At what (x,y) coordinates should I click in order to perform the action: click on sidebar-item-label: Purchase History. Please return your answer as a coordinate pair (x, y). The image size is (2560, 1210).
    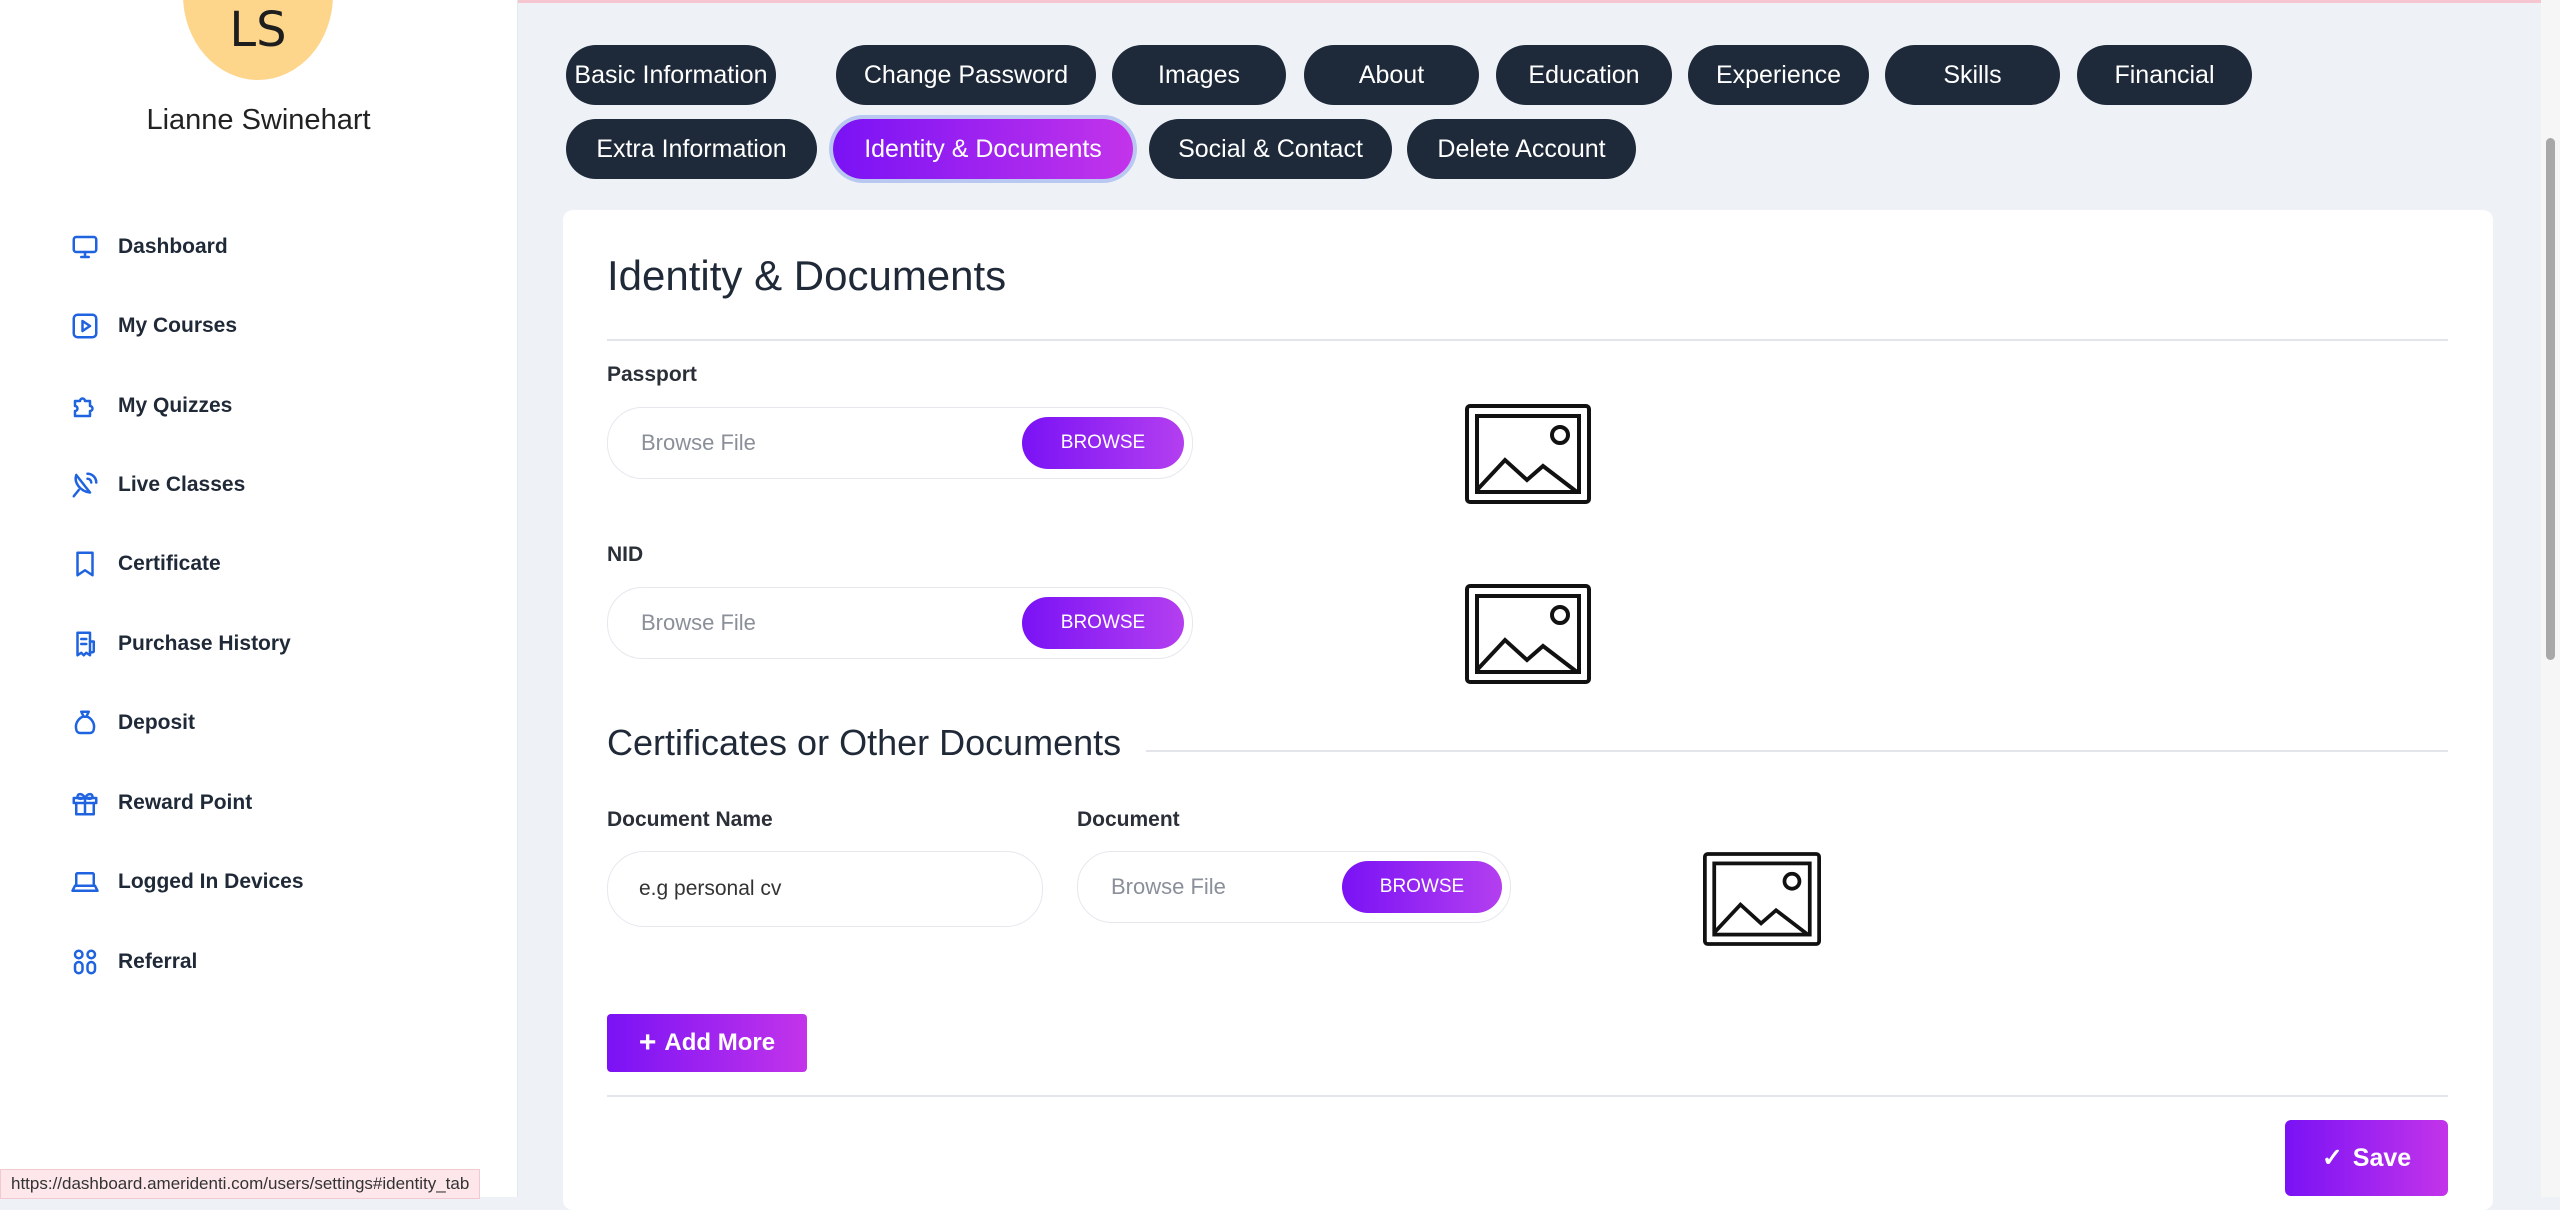
    Looking at the image, I should click on (204, 643).